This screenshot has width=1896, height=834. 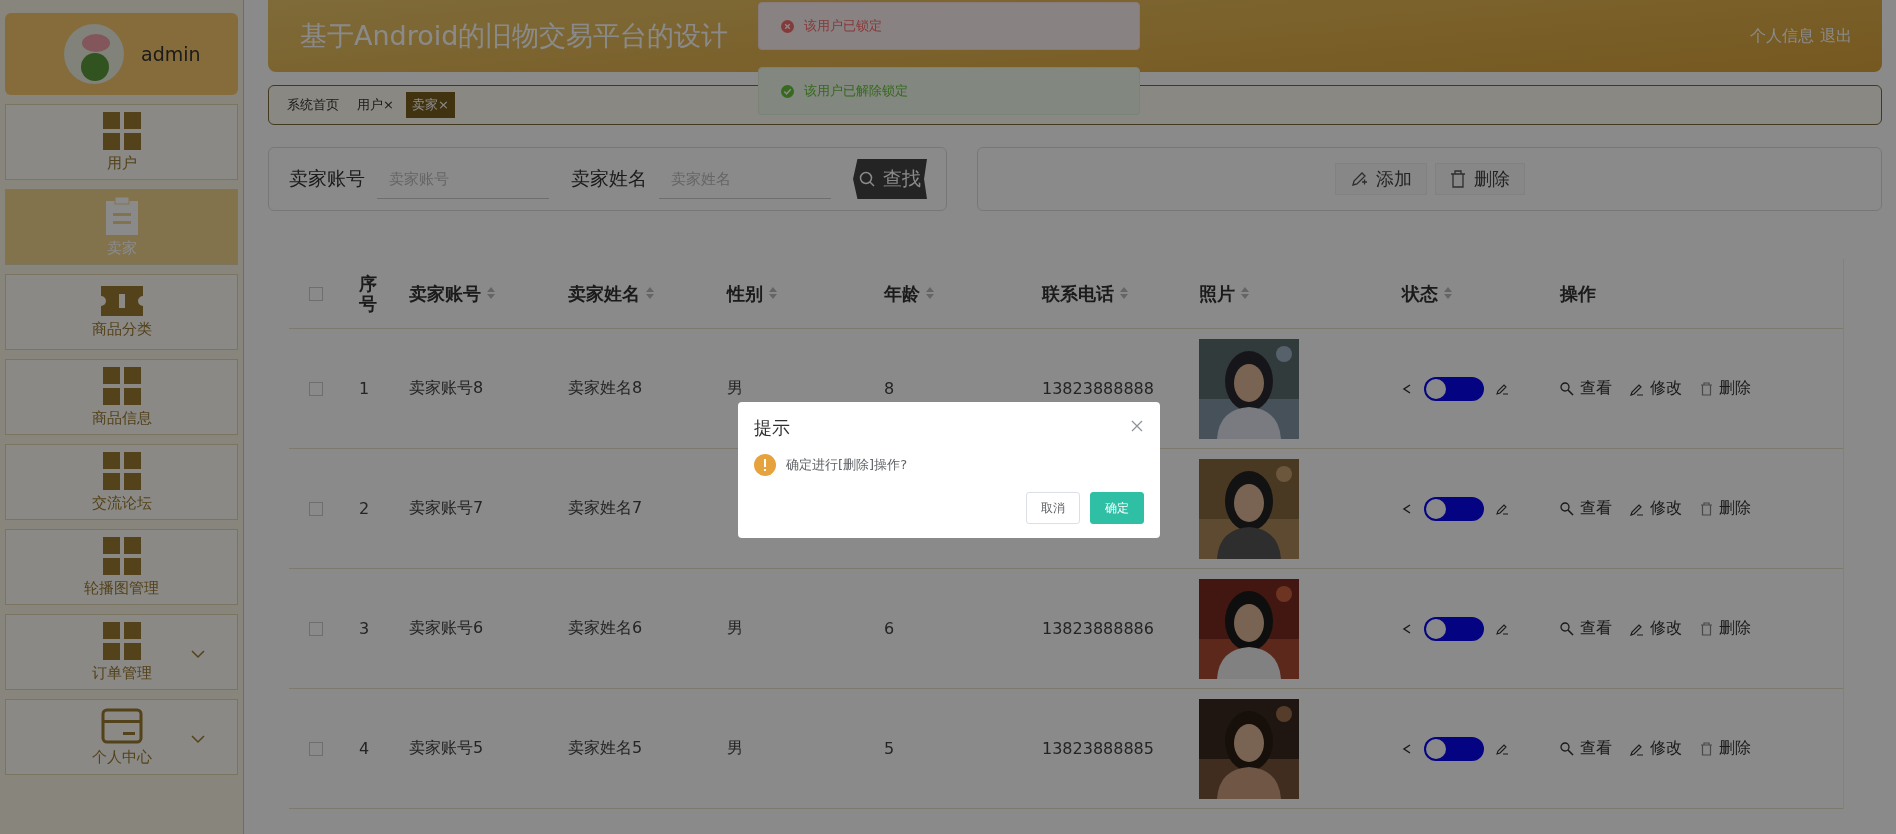 I want to click on column-header: 序号, so click(x=368, y=293).